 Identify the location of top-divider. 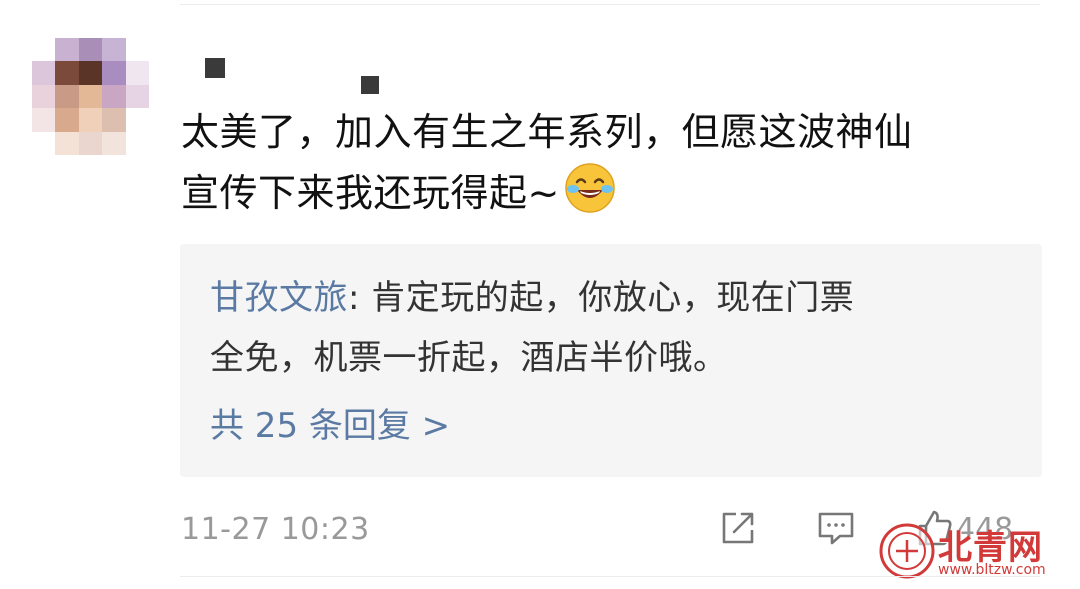
(610, 4).